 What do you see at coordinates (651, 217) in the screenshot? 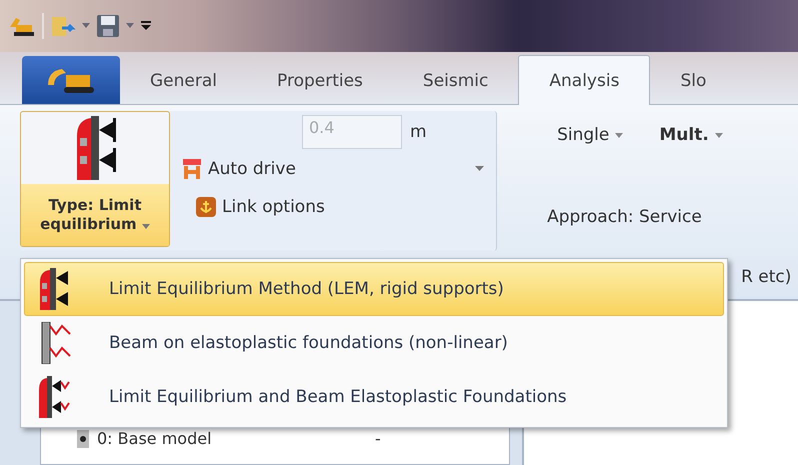
I see `approach-button: Approach: Service` at bounding box center [651, 217].